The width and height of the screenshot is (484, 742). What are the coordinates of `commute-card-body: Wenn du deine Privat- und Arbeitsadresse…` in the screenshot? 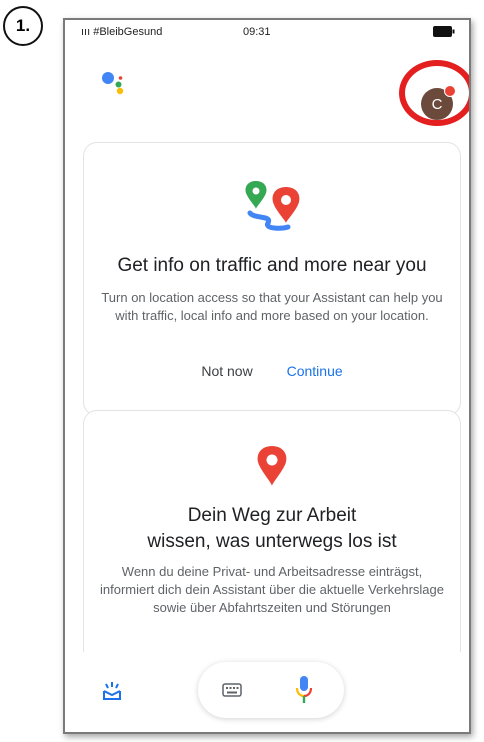 It's located at (272, 589).